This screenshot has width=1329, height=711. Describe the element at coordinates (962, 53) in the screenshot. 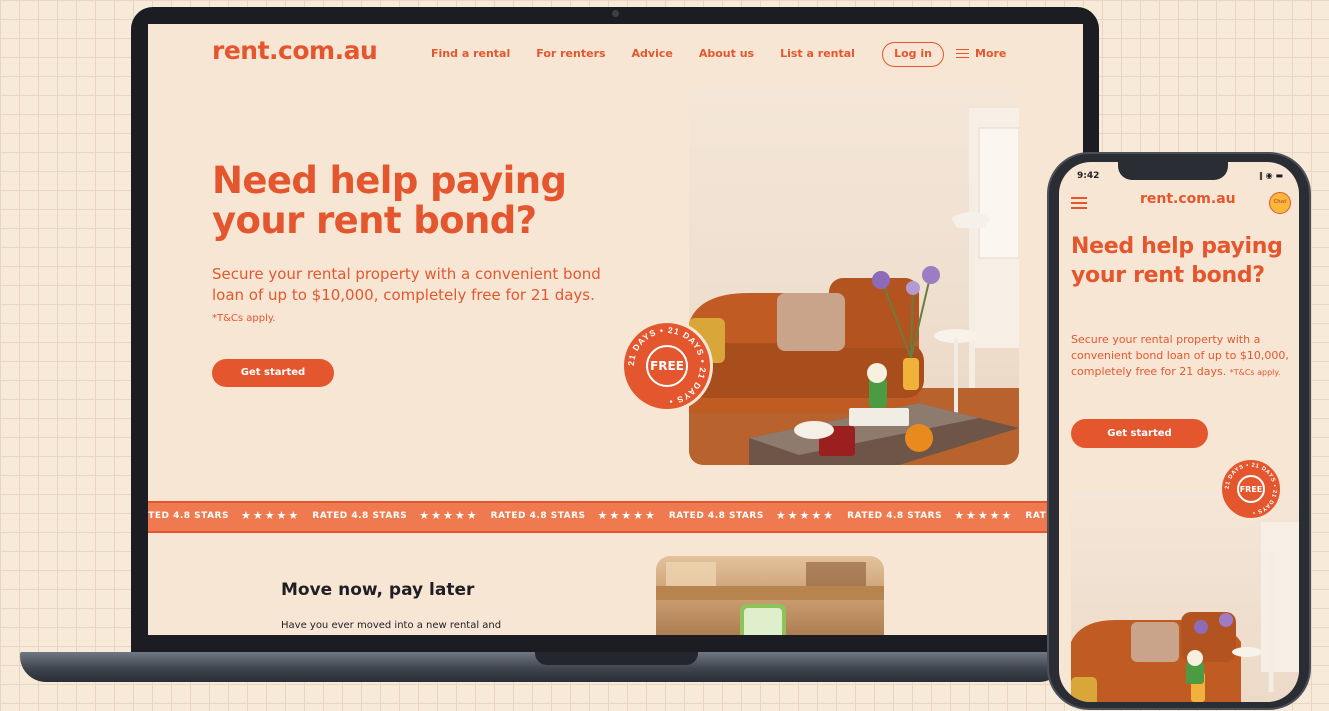

I see `hamburger-icon` at that location.